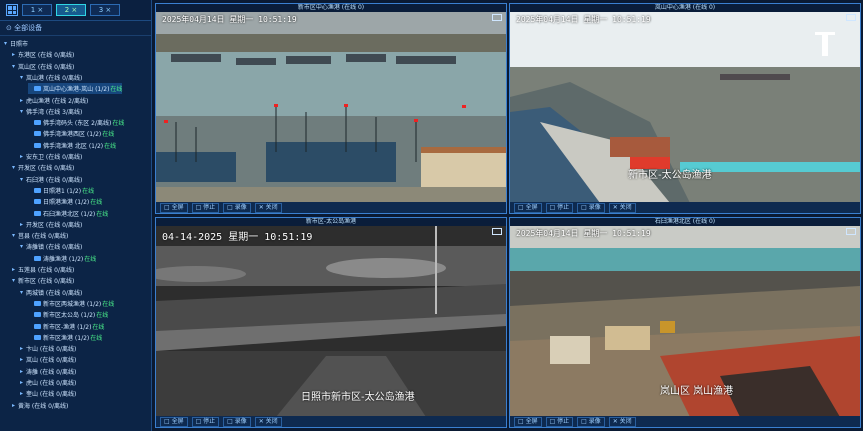 This screenshot has height=431, width=863. I want to click on camera-tree-item: 佛手湾渔港 北区 (1/2) 在线, so click(72, 145).